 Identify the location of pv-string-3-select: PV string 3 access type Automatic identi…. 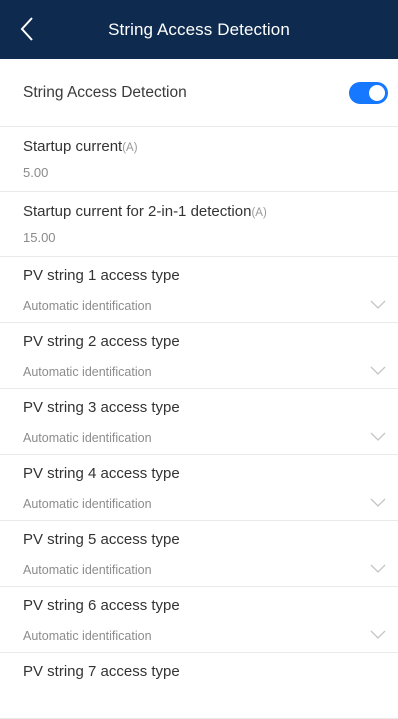
(199, 422).